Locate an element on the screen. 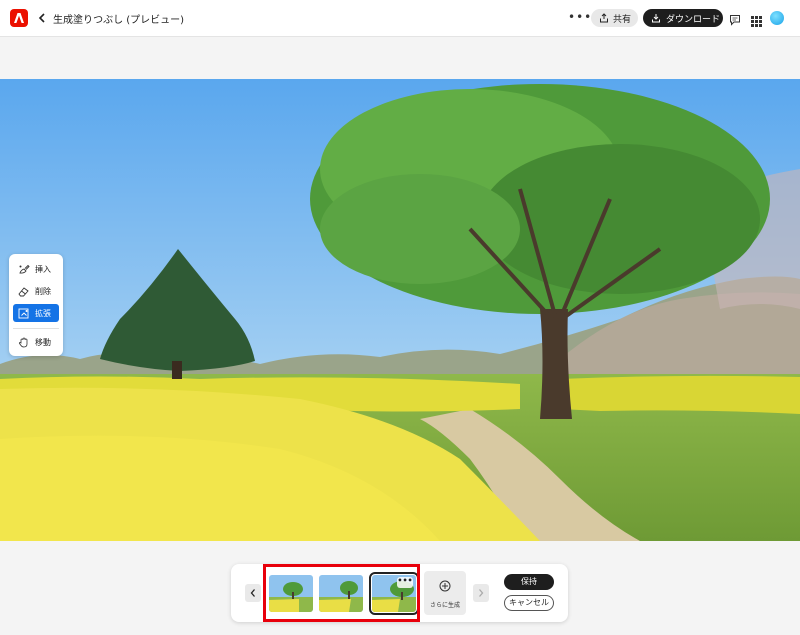 This screenshot has width=800, height=635. keep-button: 保持 is located at coordinates (529, 582).